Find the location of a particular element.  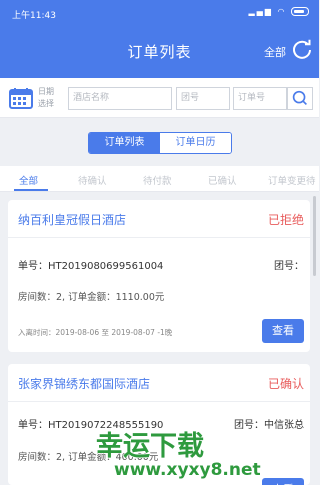

search-icon is located at coordinates (299, 98).